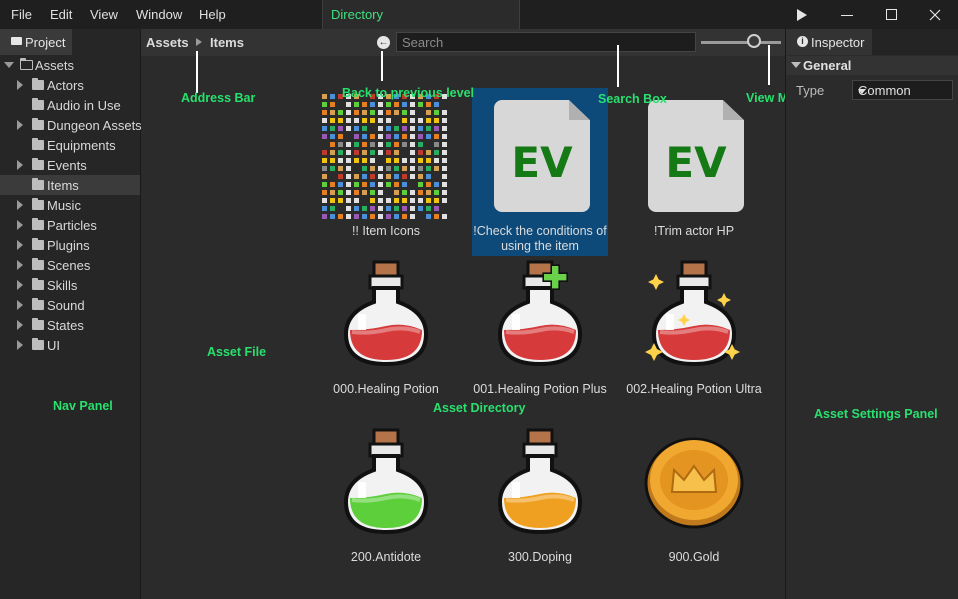  Describe the element at coordinates (70, 285) in the screenshot. I see `sidebar-item-skills: Skills` at that location.